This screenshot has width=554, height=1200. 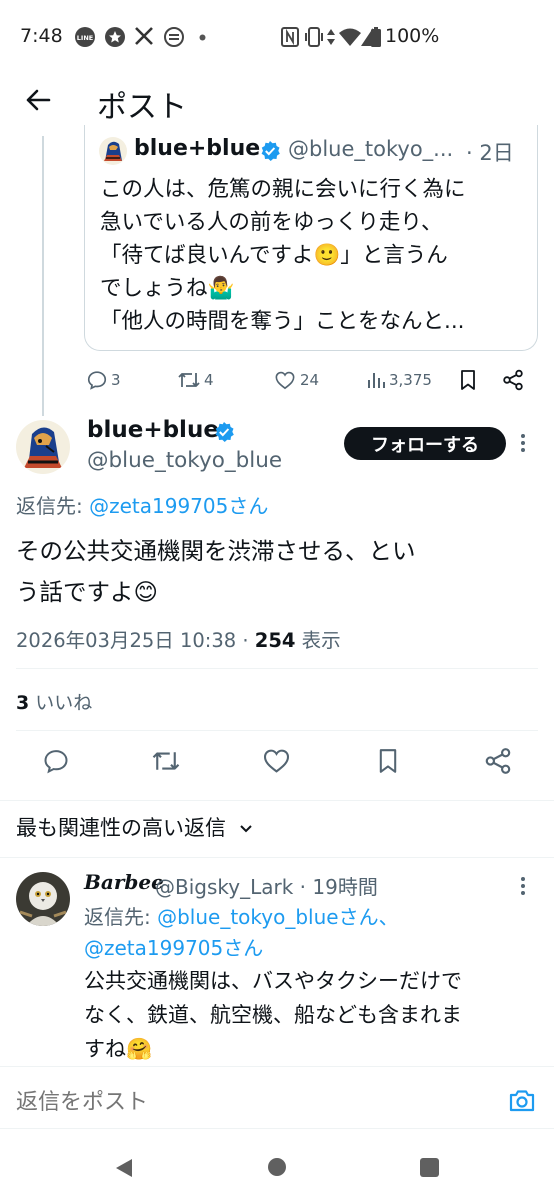 What do you see at coordinates (266, 887) in the screenshot?
I see `reply-author-handle: @Bigsky_Lark · 19時間` at bounding box center [266, 887].